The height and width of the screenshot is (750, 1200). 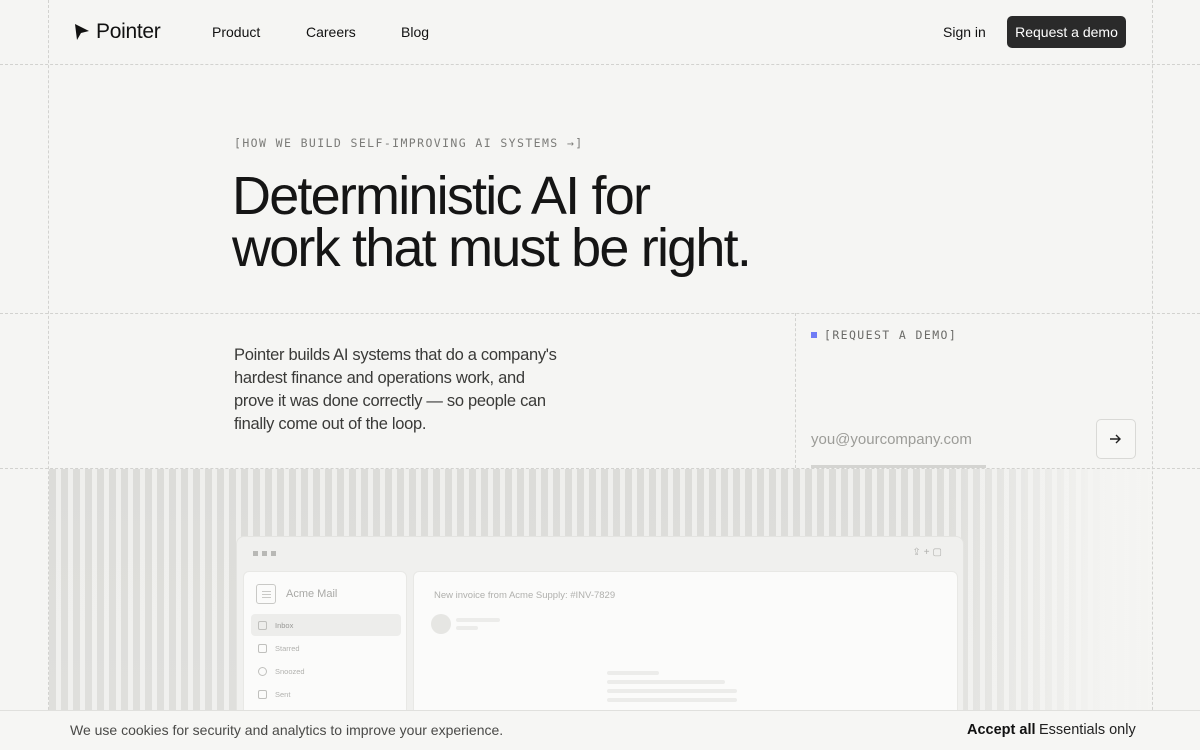 I want to click on email-input-underline, so click(x=898, y=466).